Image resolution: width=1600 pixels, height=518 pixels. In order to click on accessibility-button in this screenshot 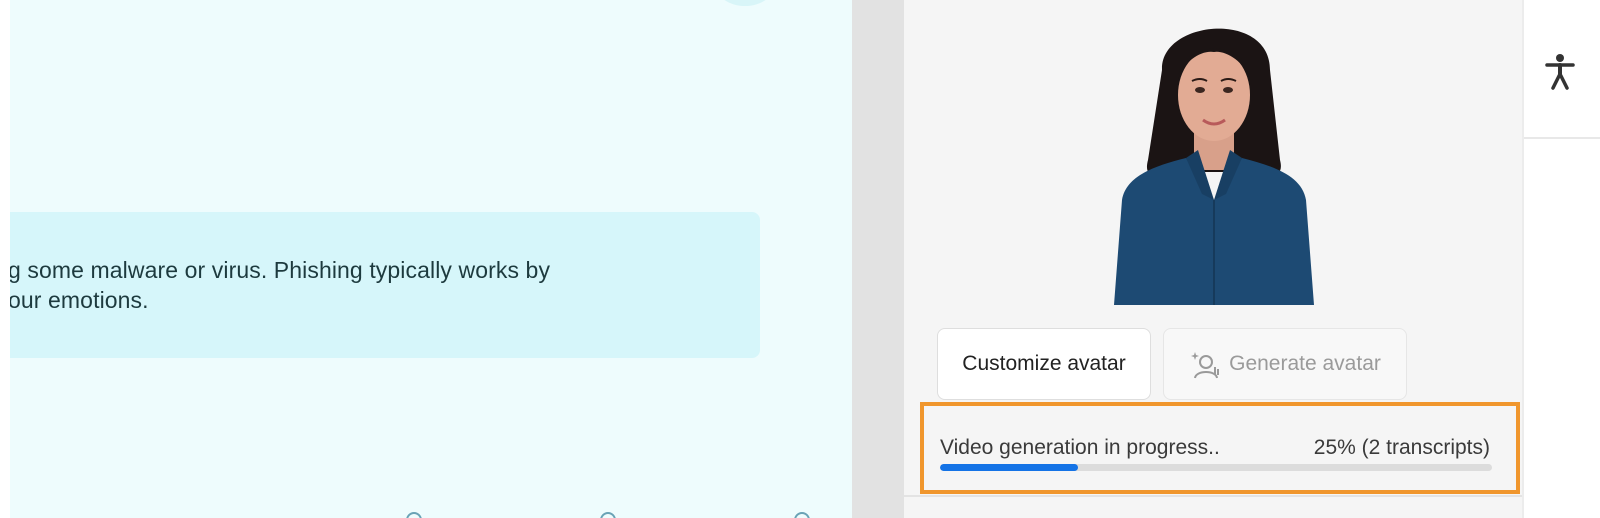, I will do `click(1560, 72)`.